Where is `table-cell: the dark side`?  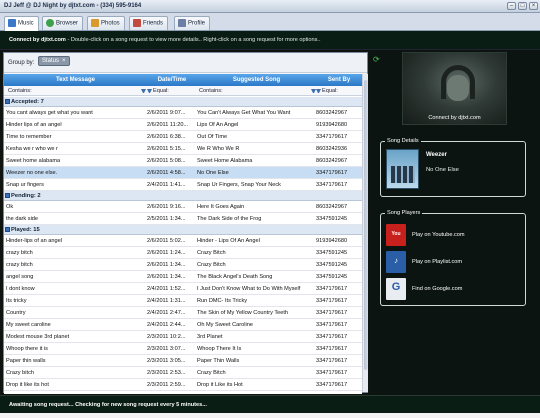 table-cell: the dark side is located at coordinates (22, 219).